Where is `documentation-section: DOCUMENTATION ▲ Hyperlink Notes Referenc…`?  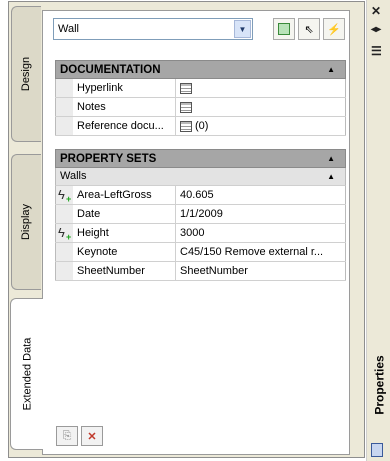 documentation-section: DOCUMENTATION ▲ Hyperlink Notes Referenc… is located at coordinates (200, 98).